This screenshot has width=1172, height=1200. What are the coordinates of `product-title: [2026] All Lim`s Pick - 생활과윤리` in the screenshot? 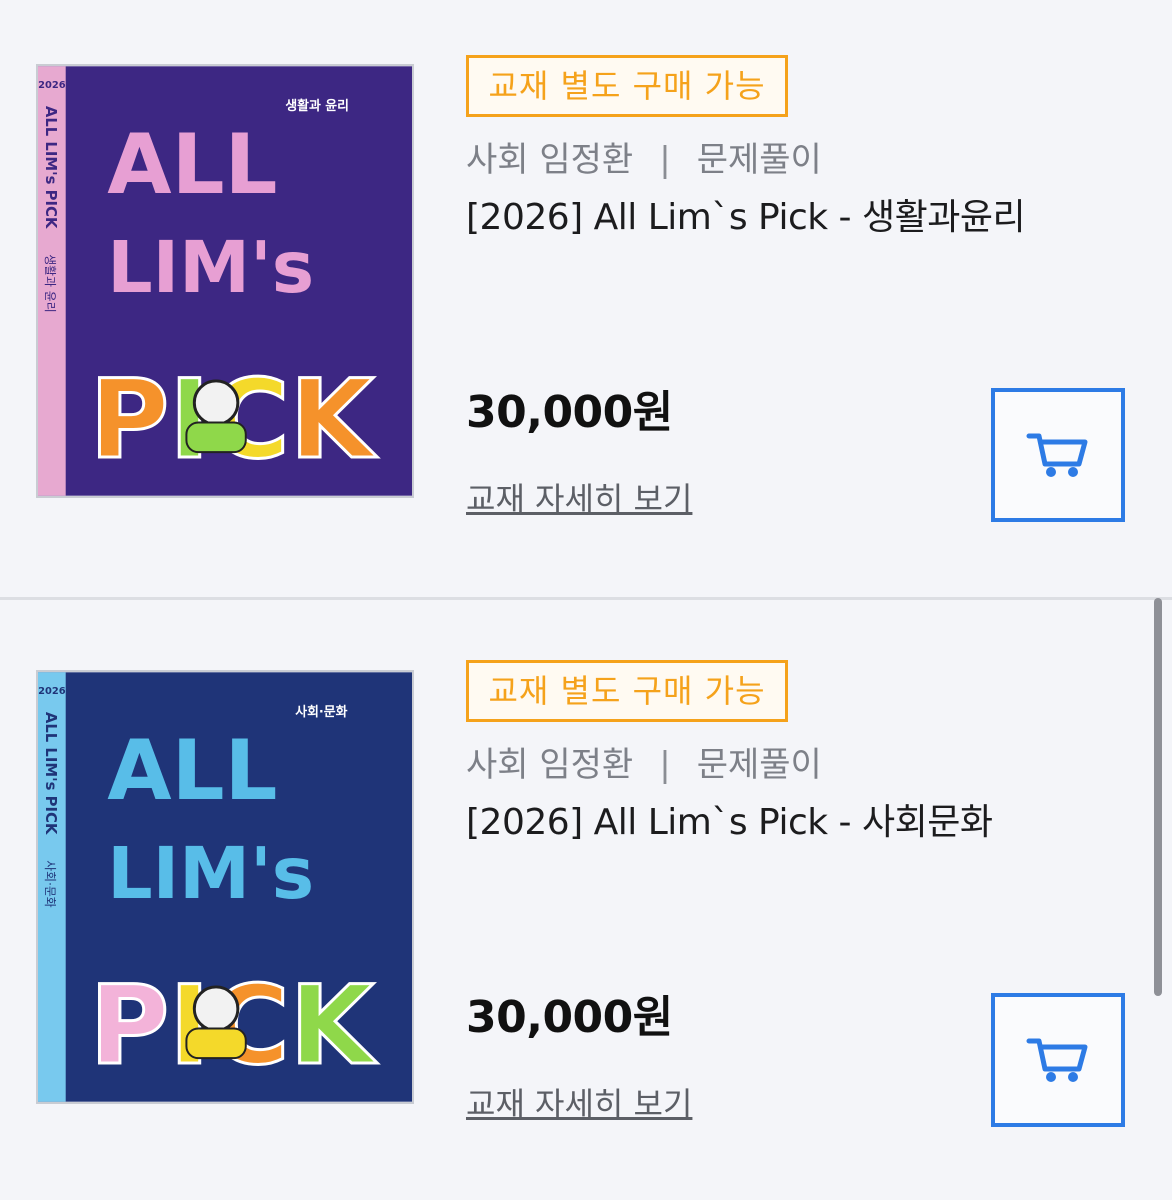 It's located at (746, 214).